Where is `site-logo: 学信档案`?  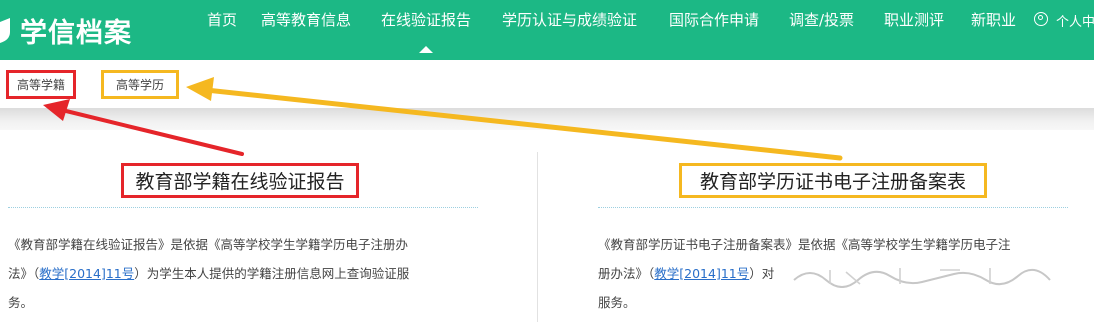 site-logo: 学信档案 is located at coordinates (66, 30).